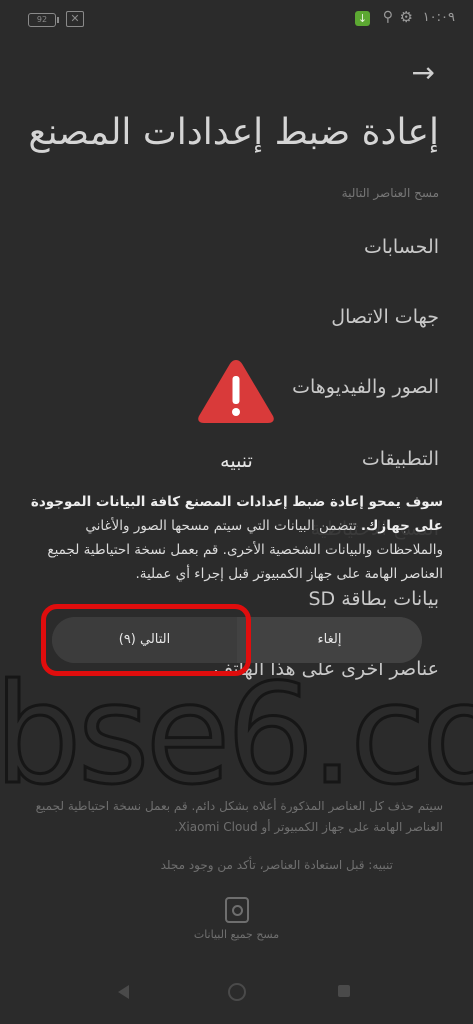 The image size is (473, 1024). Describe the element at coordinates (401, 247) in the screenshot. I see `list-item-accounts: الحسابات` at that location.